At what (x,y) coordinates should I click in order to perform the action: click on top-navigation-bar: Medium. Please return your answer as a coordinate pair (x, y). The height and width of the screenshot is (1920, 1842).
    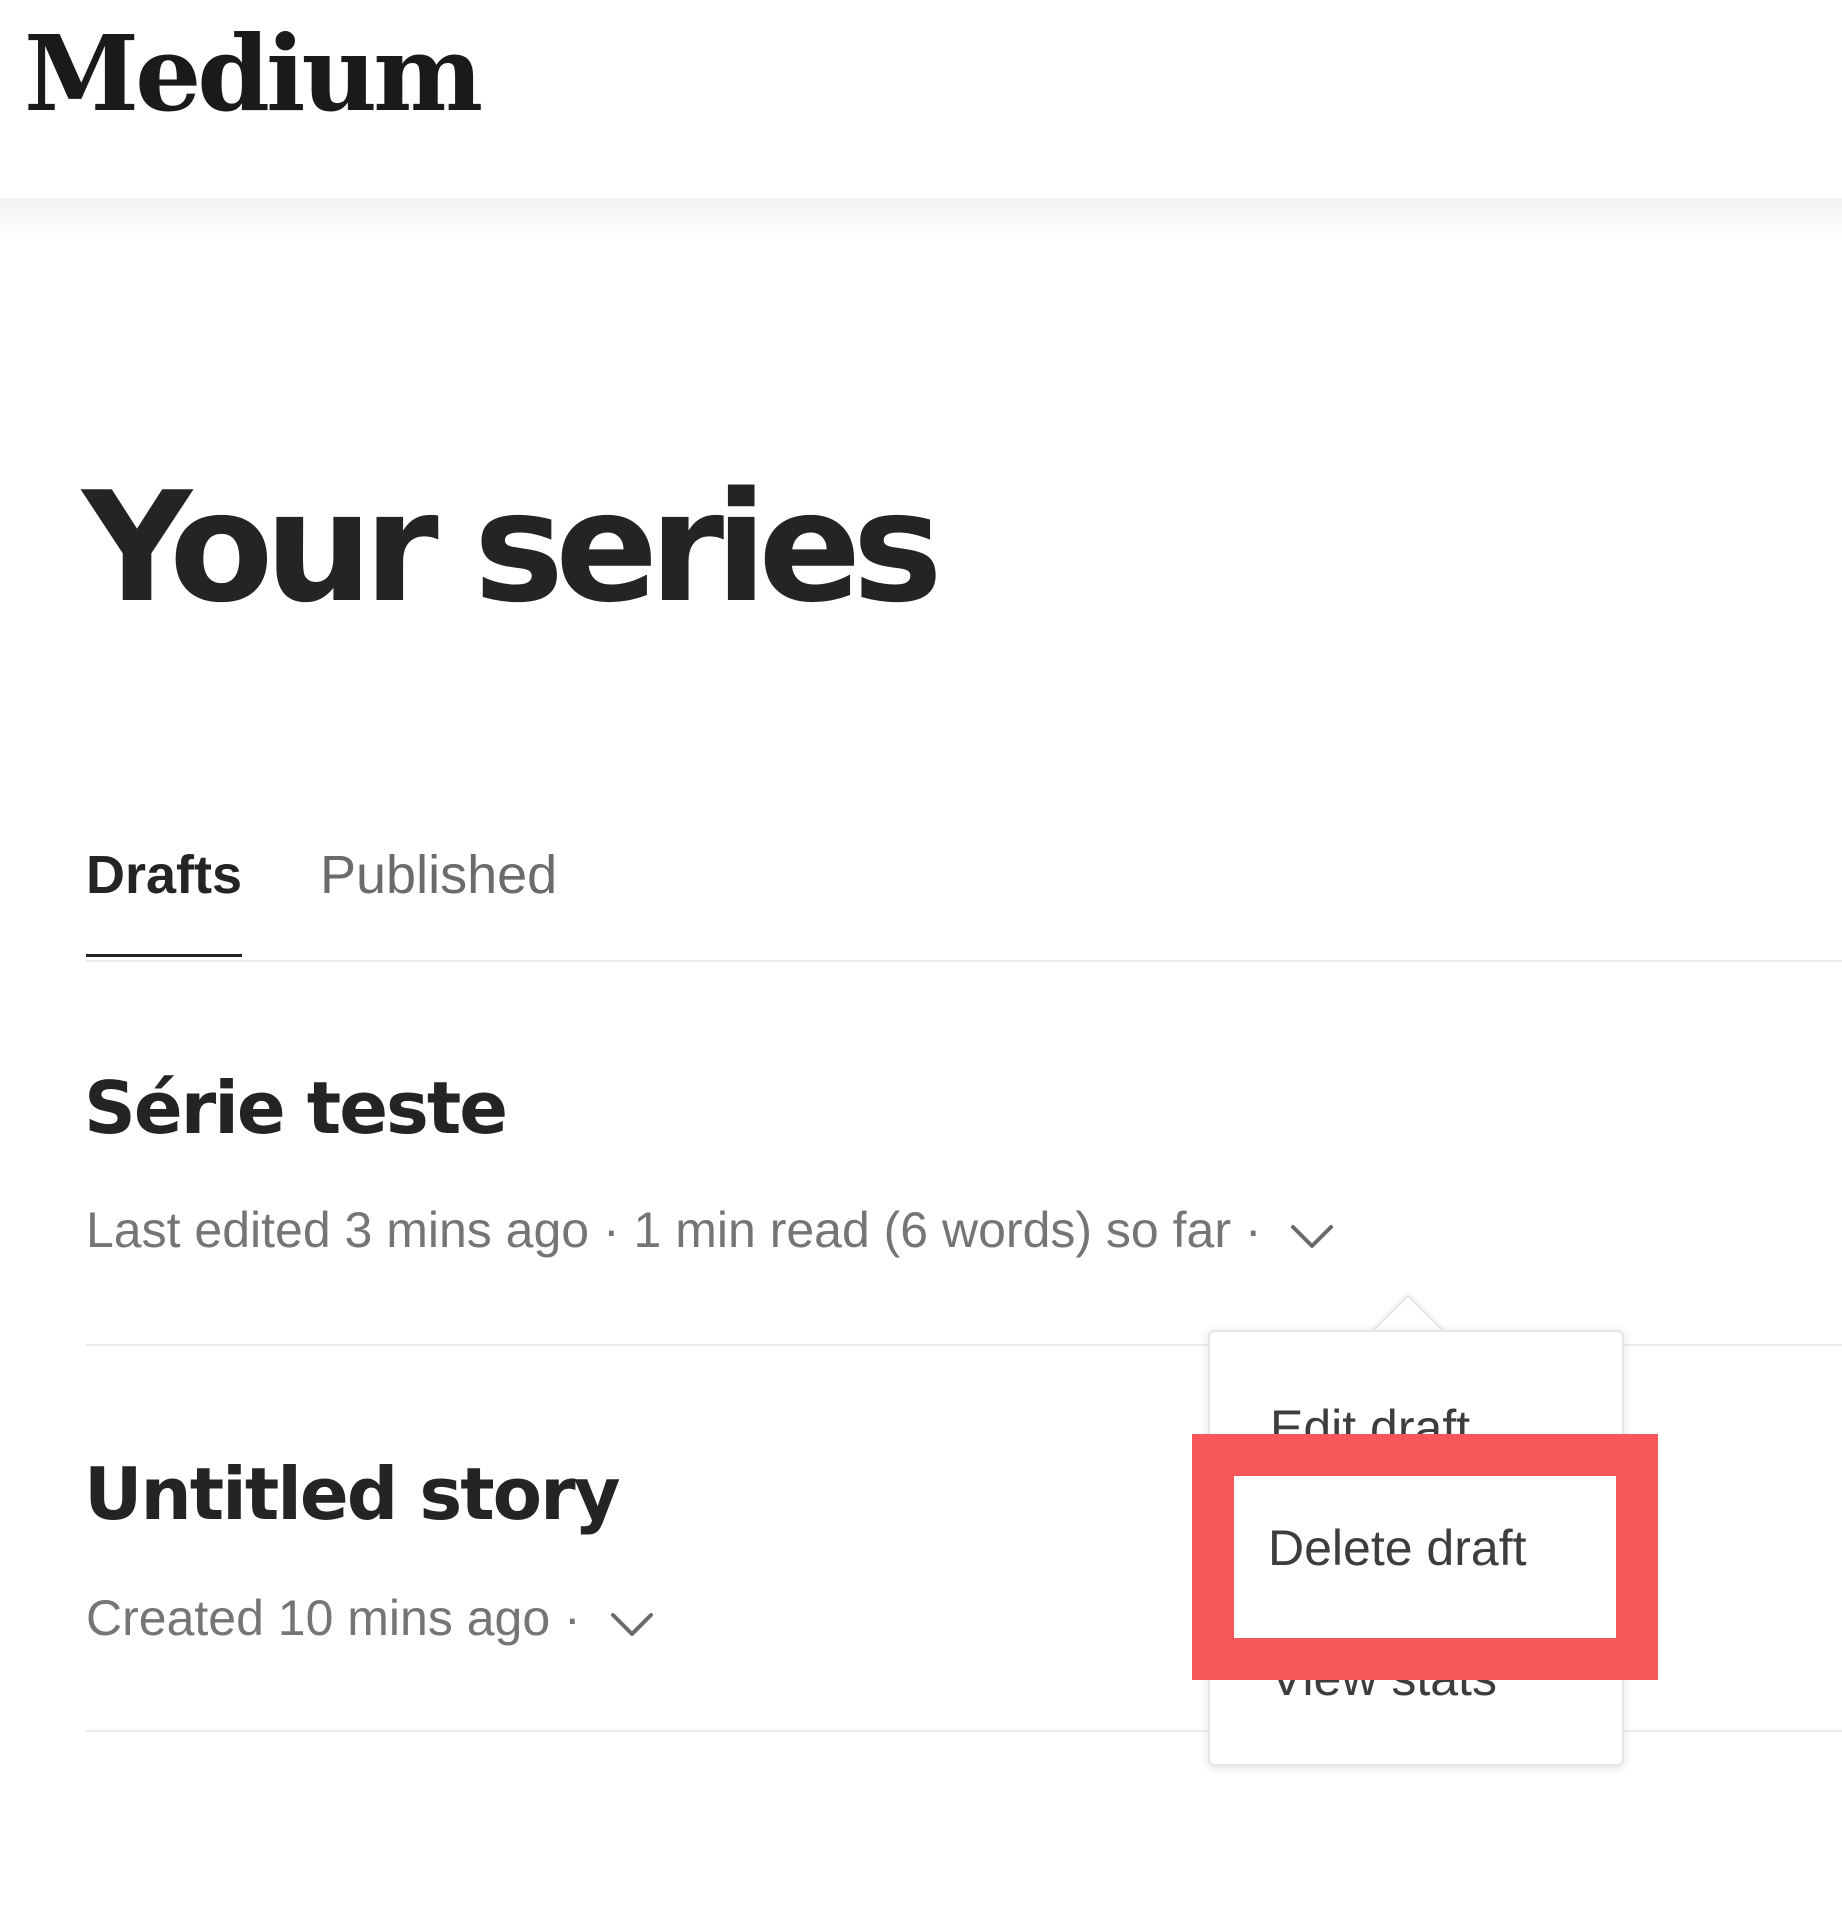
    Looking at the image, I should click on (921, 99).